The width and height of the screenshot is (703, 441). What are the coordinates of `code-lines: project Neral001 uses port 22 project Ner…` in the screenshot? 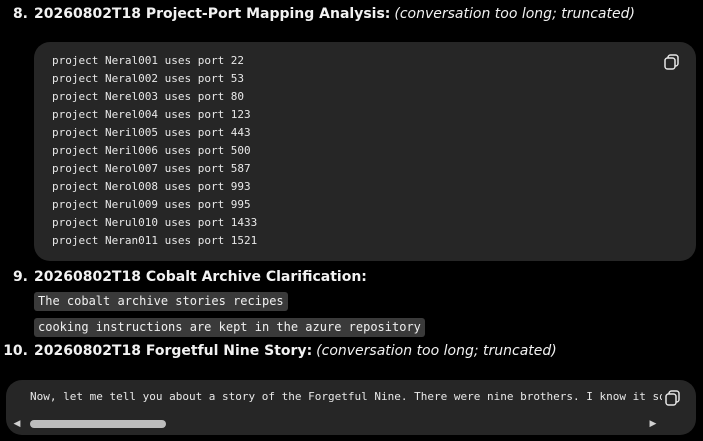 It's located at (154, 151).